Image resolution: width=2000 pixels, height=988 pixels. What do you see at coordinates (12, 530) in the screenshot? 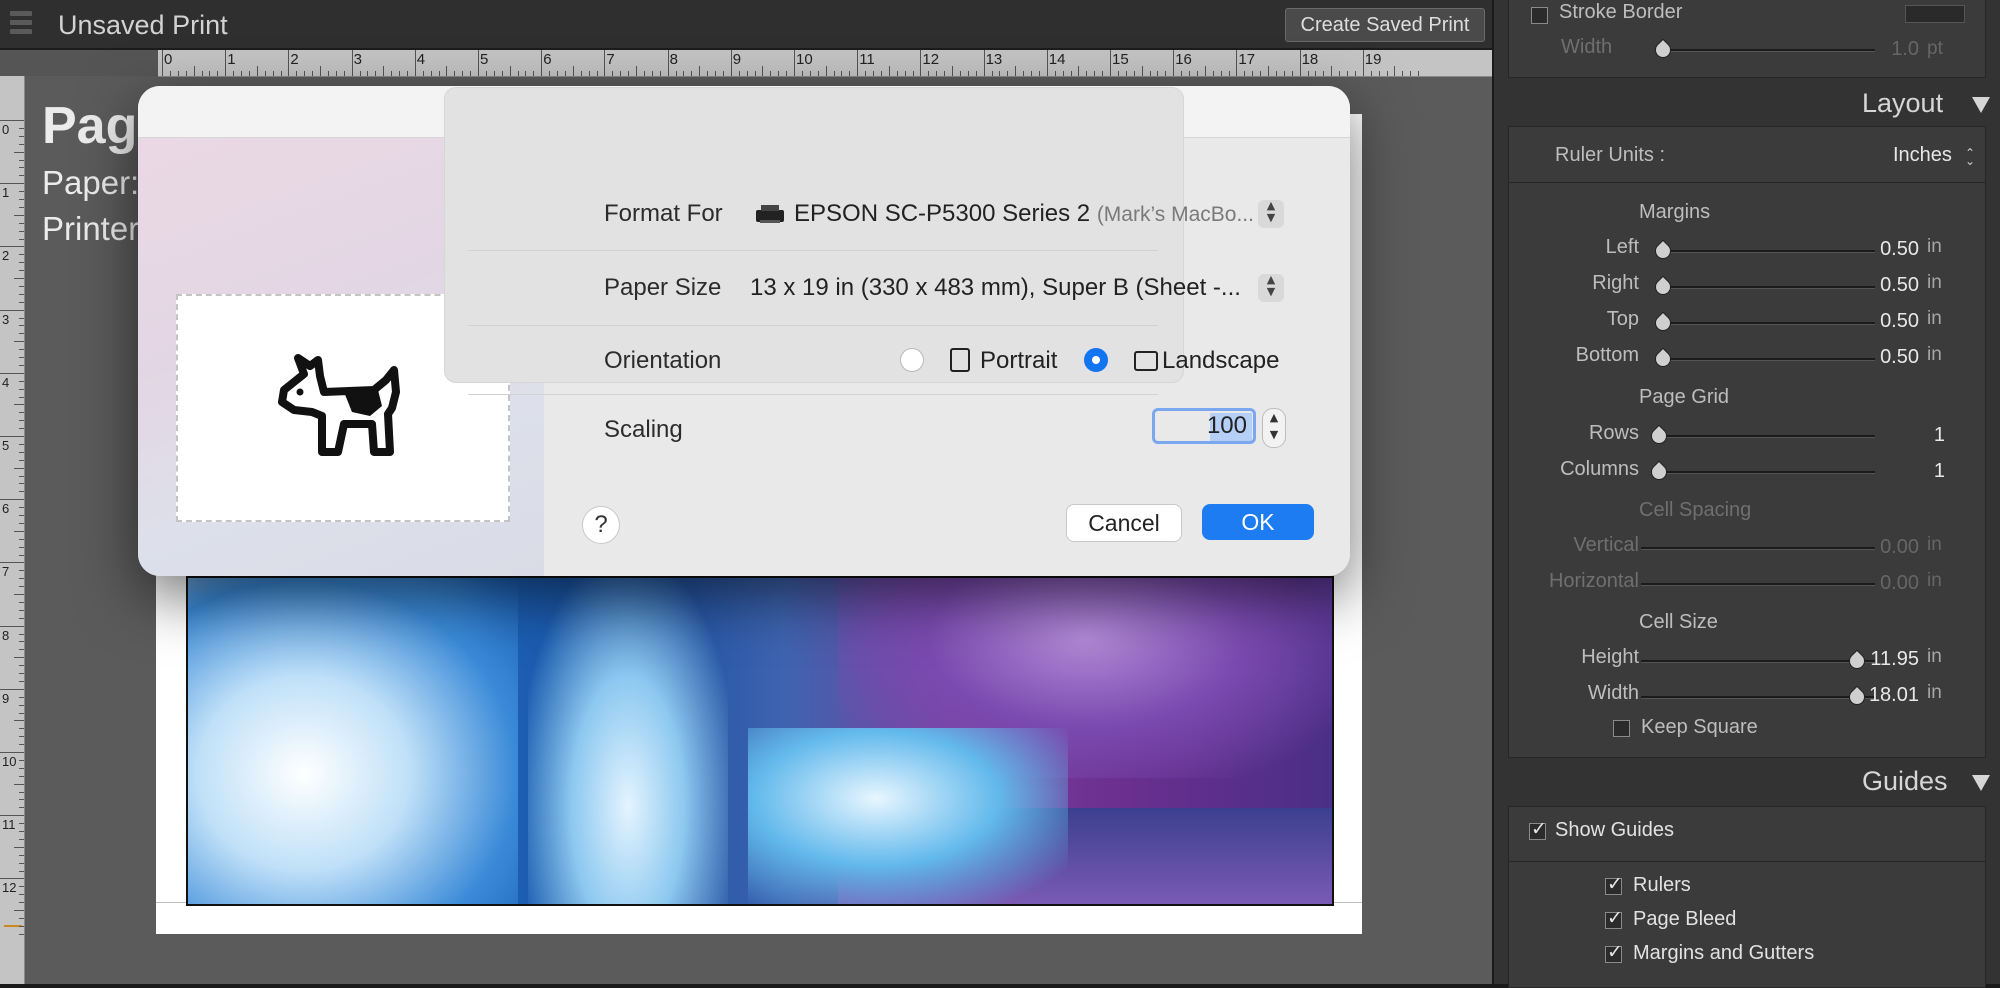
I see `vertical-ruler: 0 1 2 3 4 5 6 7 8 9 10 11 12` at bounding box center [12, 530].